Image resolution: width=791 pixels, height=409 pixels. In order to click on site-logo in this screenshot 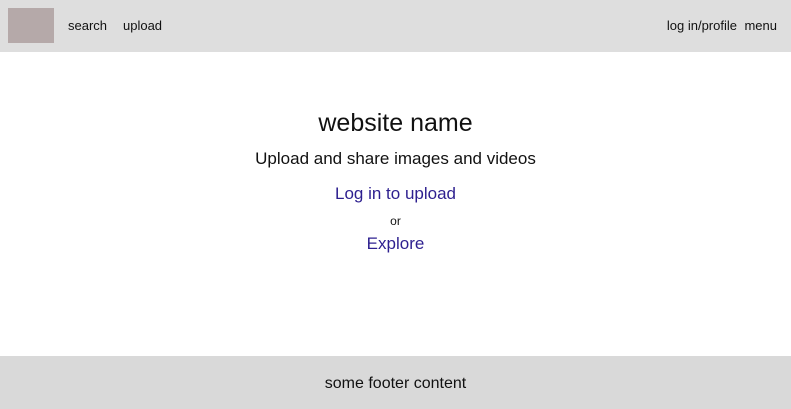, I will do `click(31, 25)`.